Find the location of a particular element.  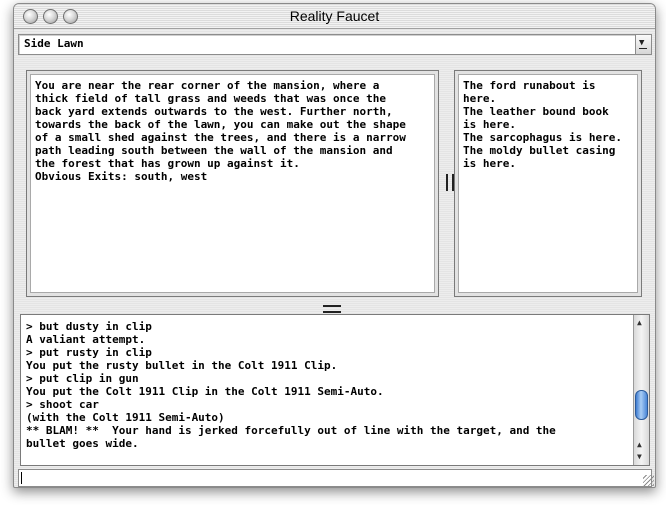

chevron-down-icon: ▼ is located at coordinates (642, 43).